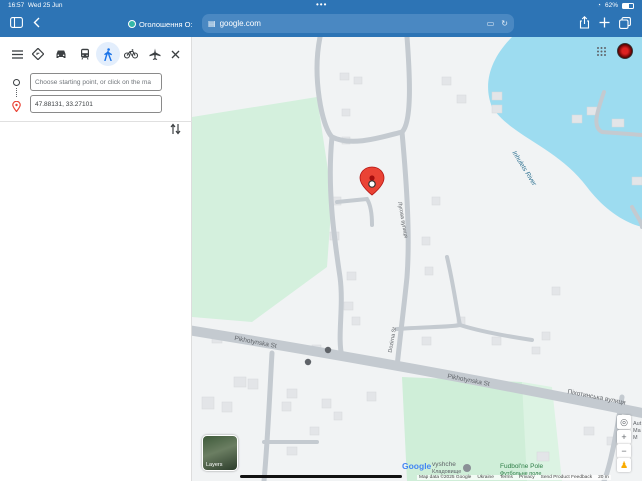 The width and height of the screenshot is (642, 481). Describe the element at coordinates (175, 54) in the screenshot. I see `close-icon` at that location.